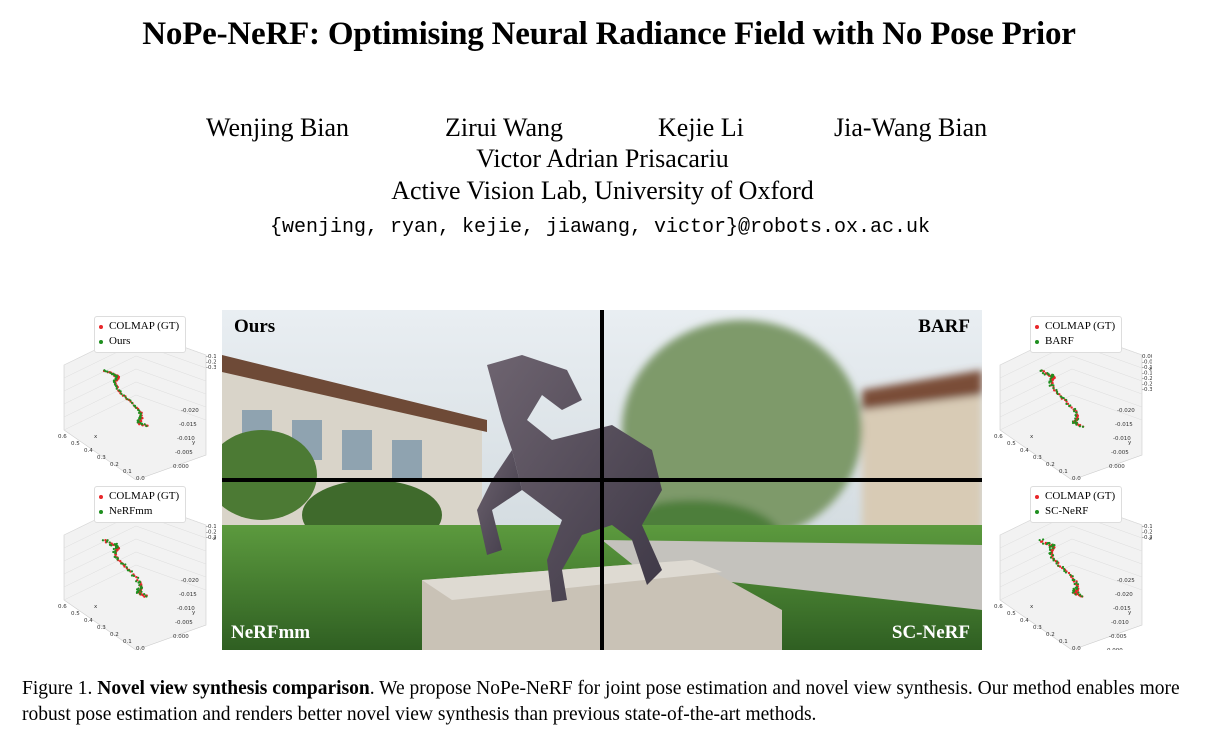  What do you see at coordinates (140, 504) in the screenshot?
I see `plot-legend: COLMAP (GT) NeRFmm` at bounding box center [140, 504].